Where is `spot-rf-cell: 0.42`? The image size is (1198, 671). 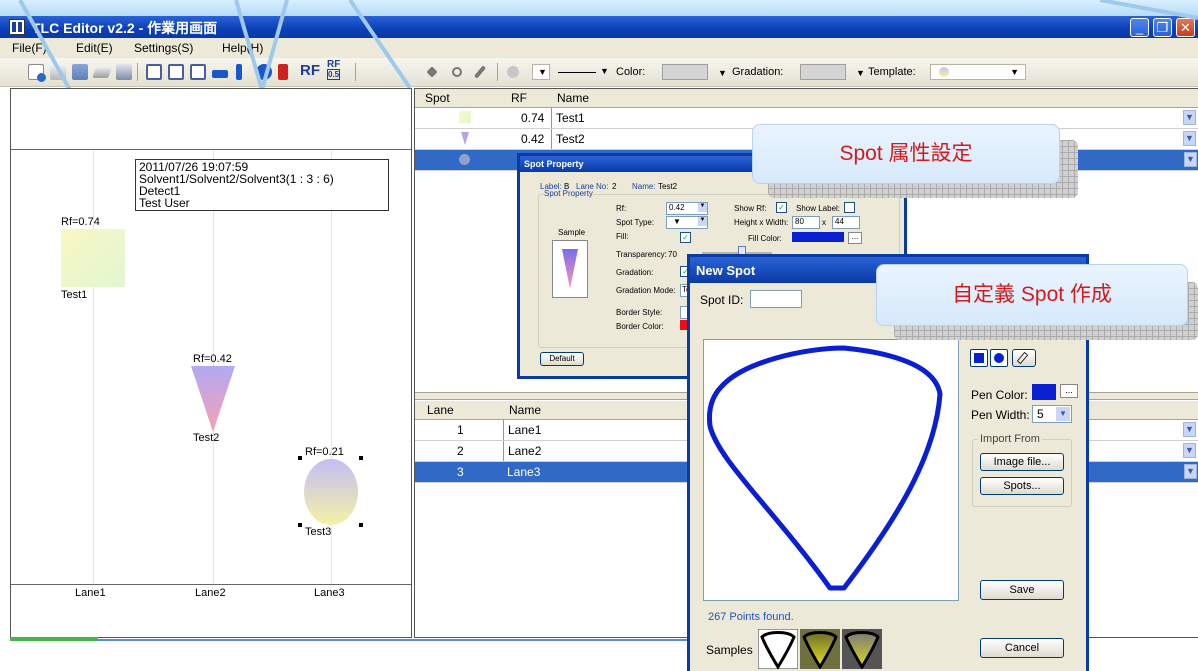
spot-rf-cell: 0.42 is located at coordinates (533, 139).